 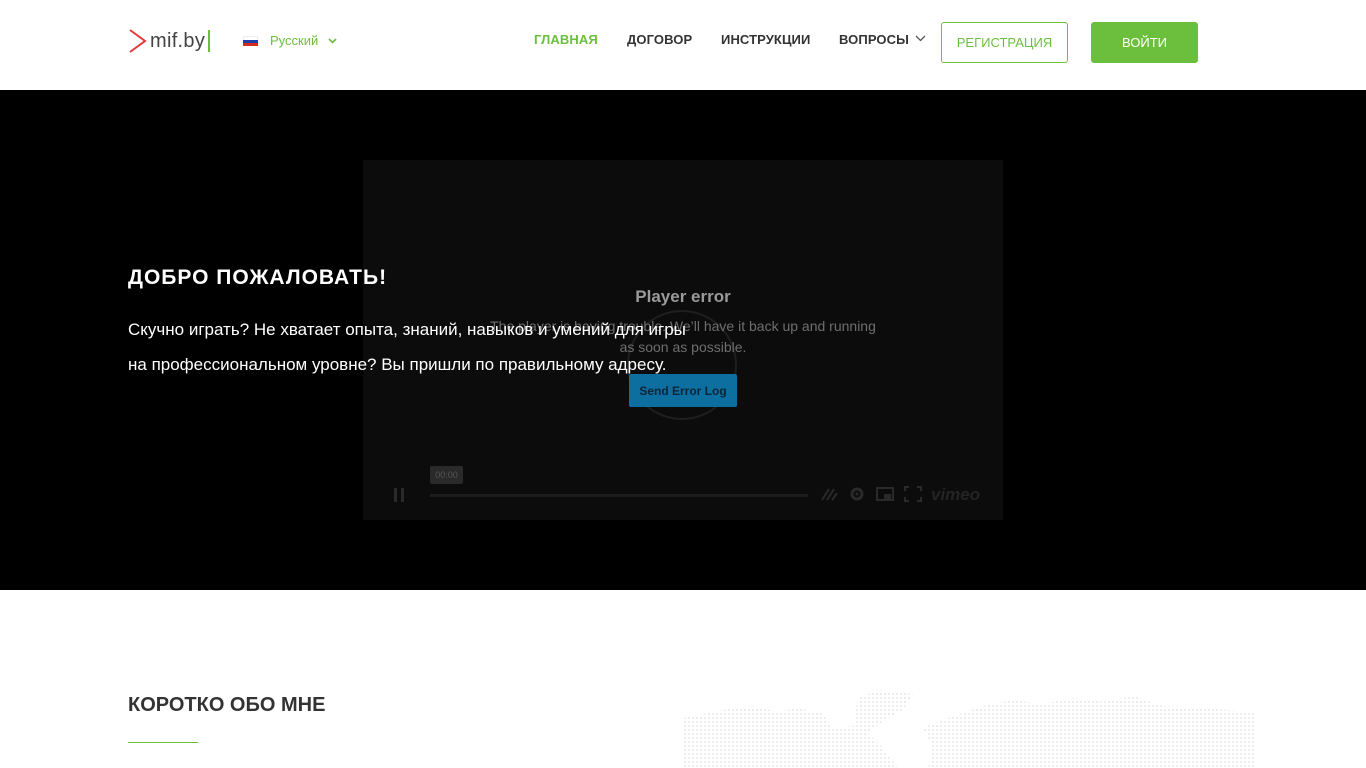 What do you see at coordinates (885, 494) in the screenshot?
I see `picture-in-picture-icon` at bounding box center [885, 494].